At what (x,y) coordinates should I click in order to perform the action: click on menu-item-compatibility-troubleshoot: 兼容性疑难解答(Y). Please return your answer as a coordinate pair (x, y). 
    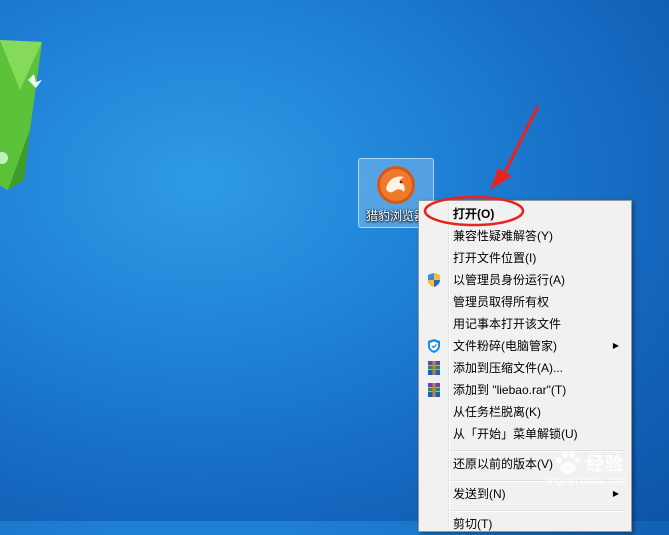
    Looking at the image, I should click on (524, 236).